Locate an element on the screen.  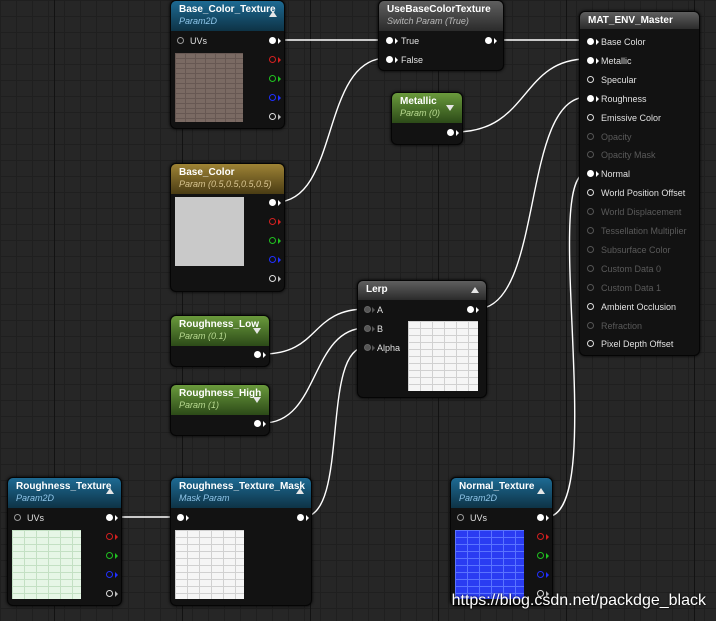
world-position-offset-input-pin is located at coordinates (590, 193).